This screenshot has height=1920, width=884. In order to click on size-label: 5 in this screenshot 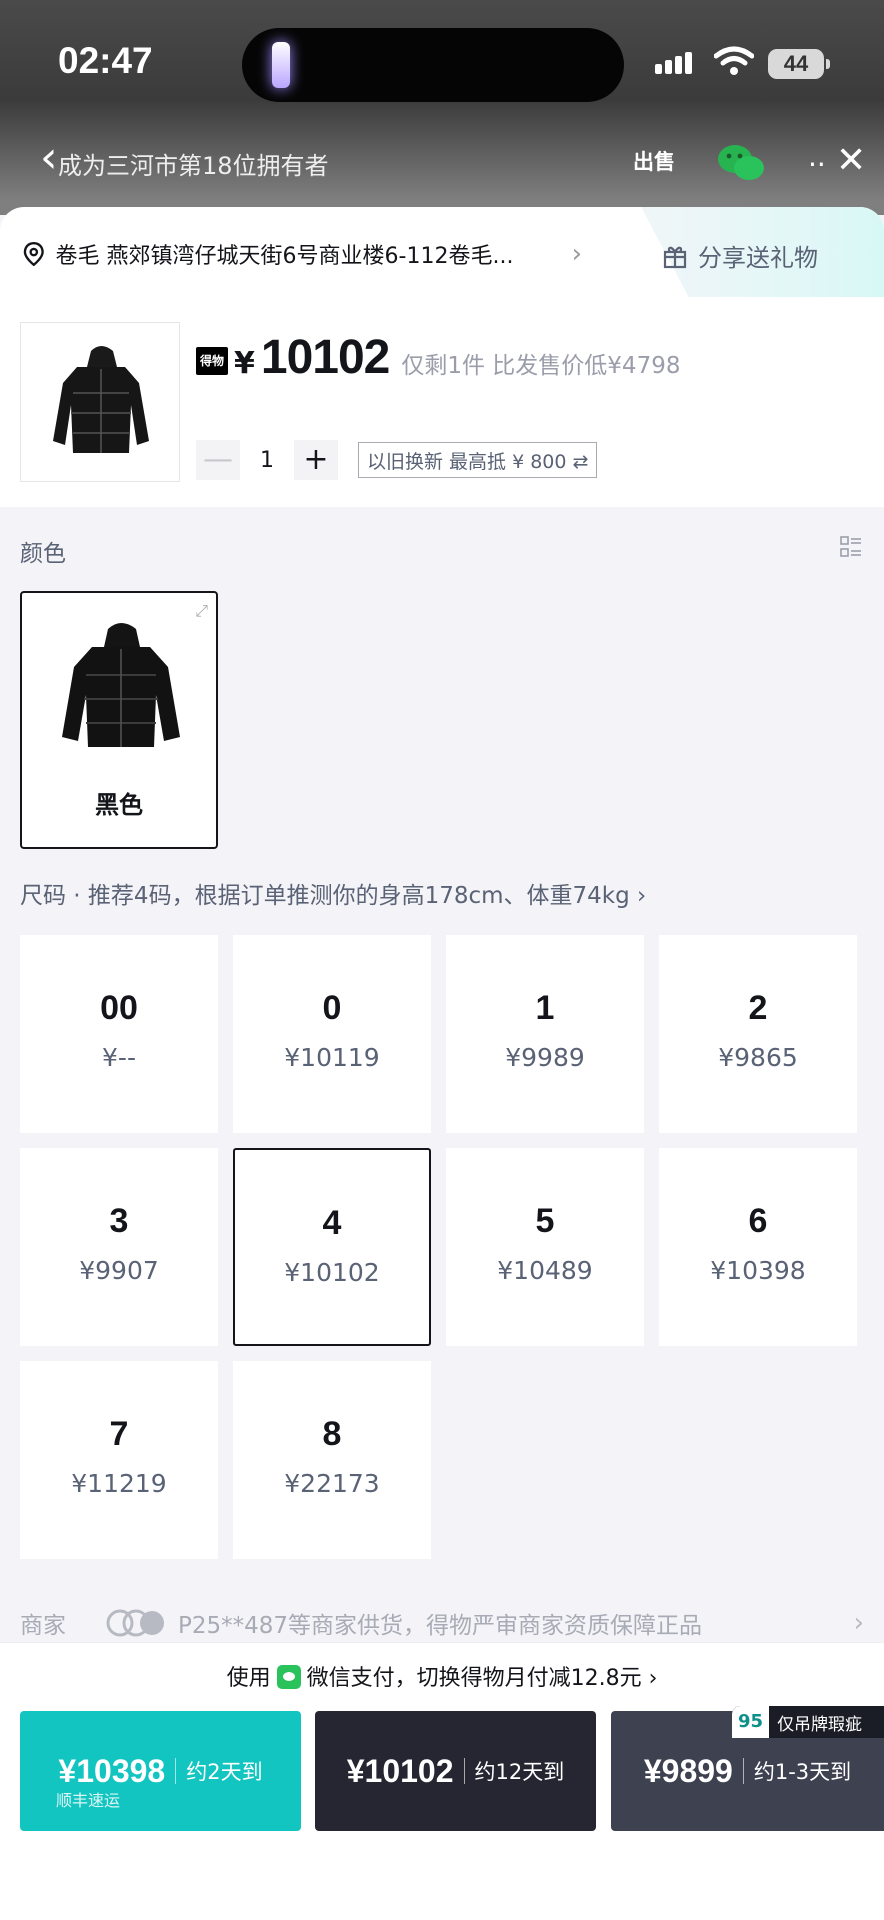, I will do `click(545, 1221)`.